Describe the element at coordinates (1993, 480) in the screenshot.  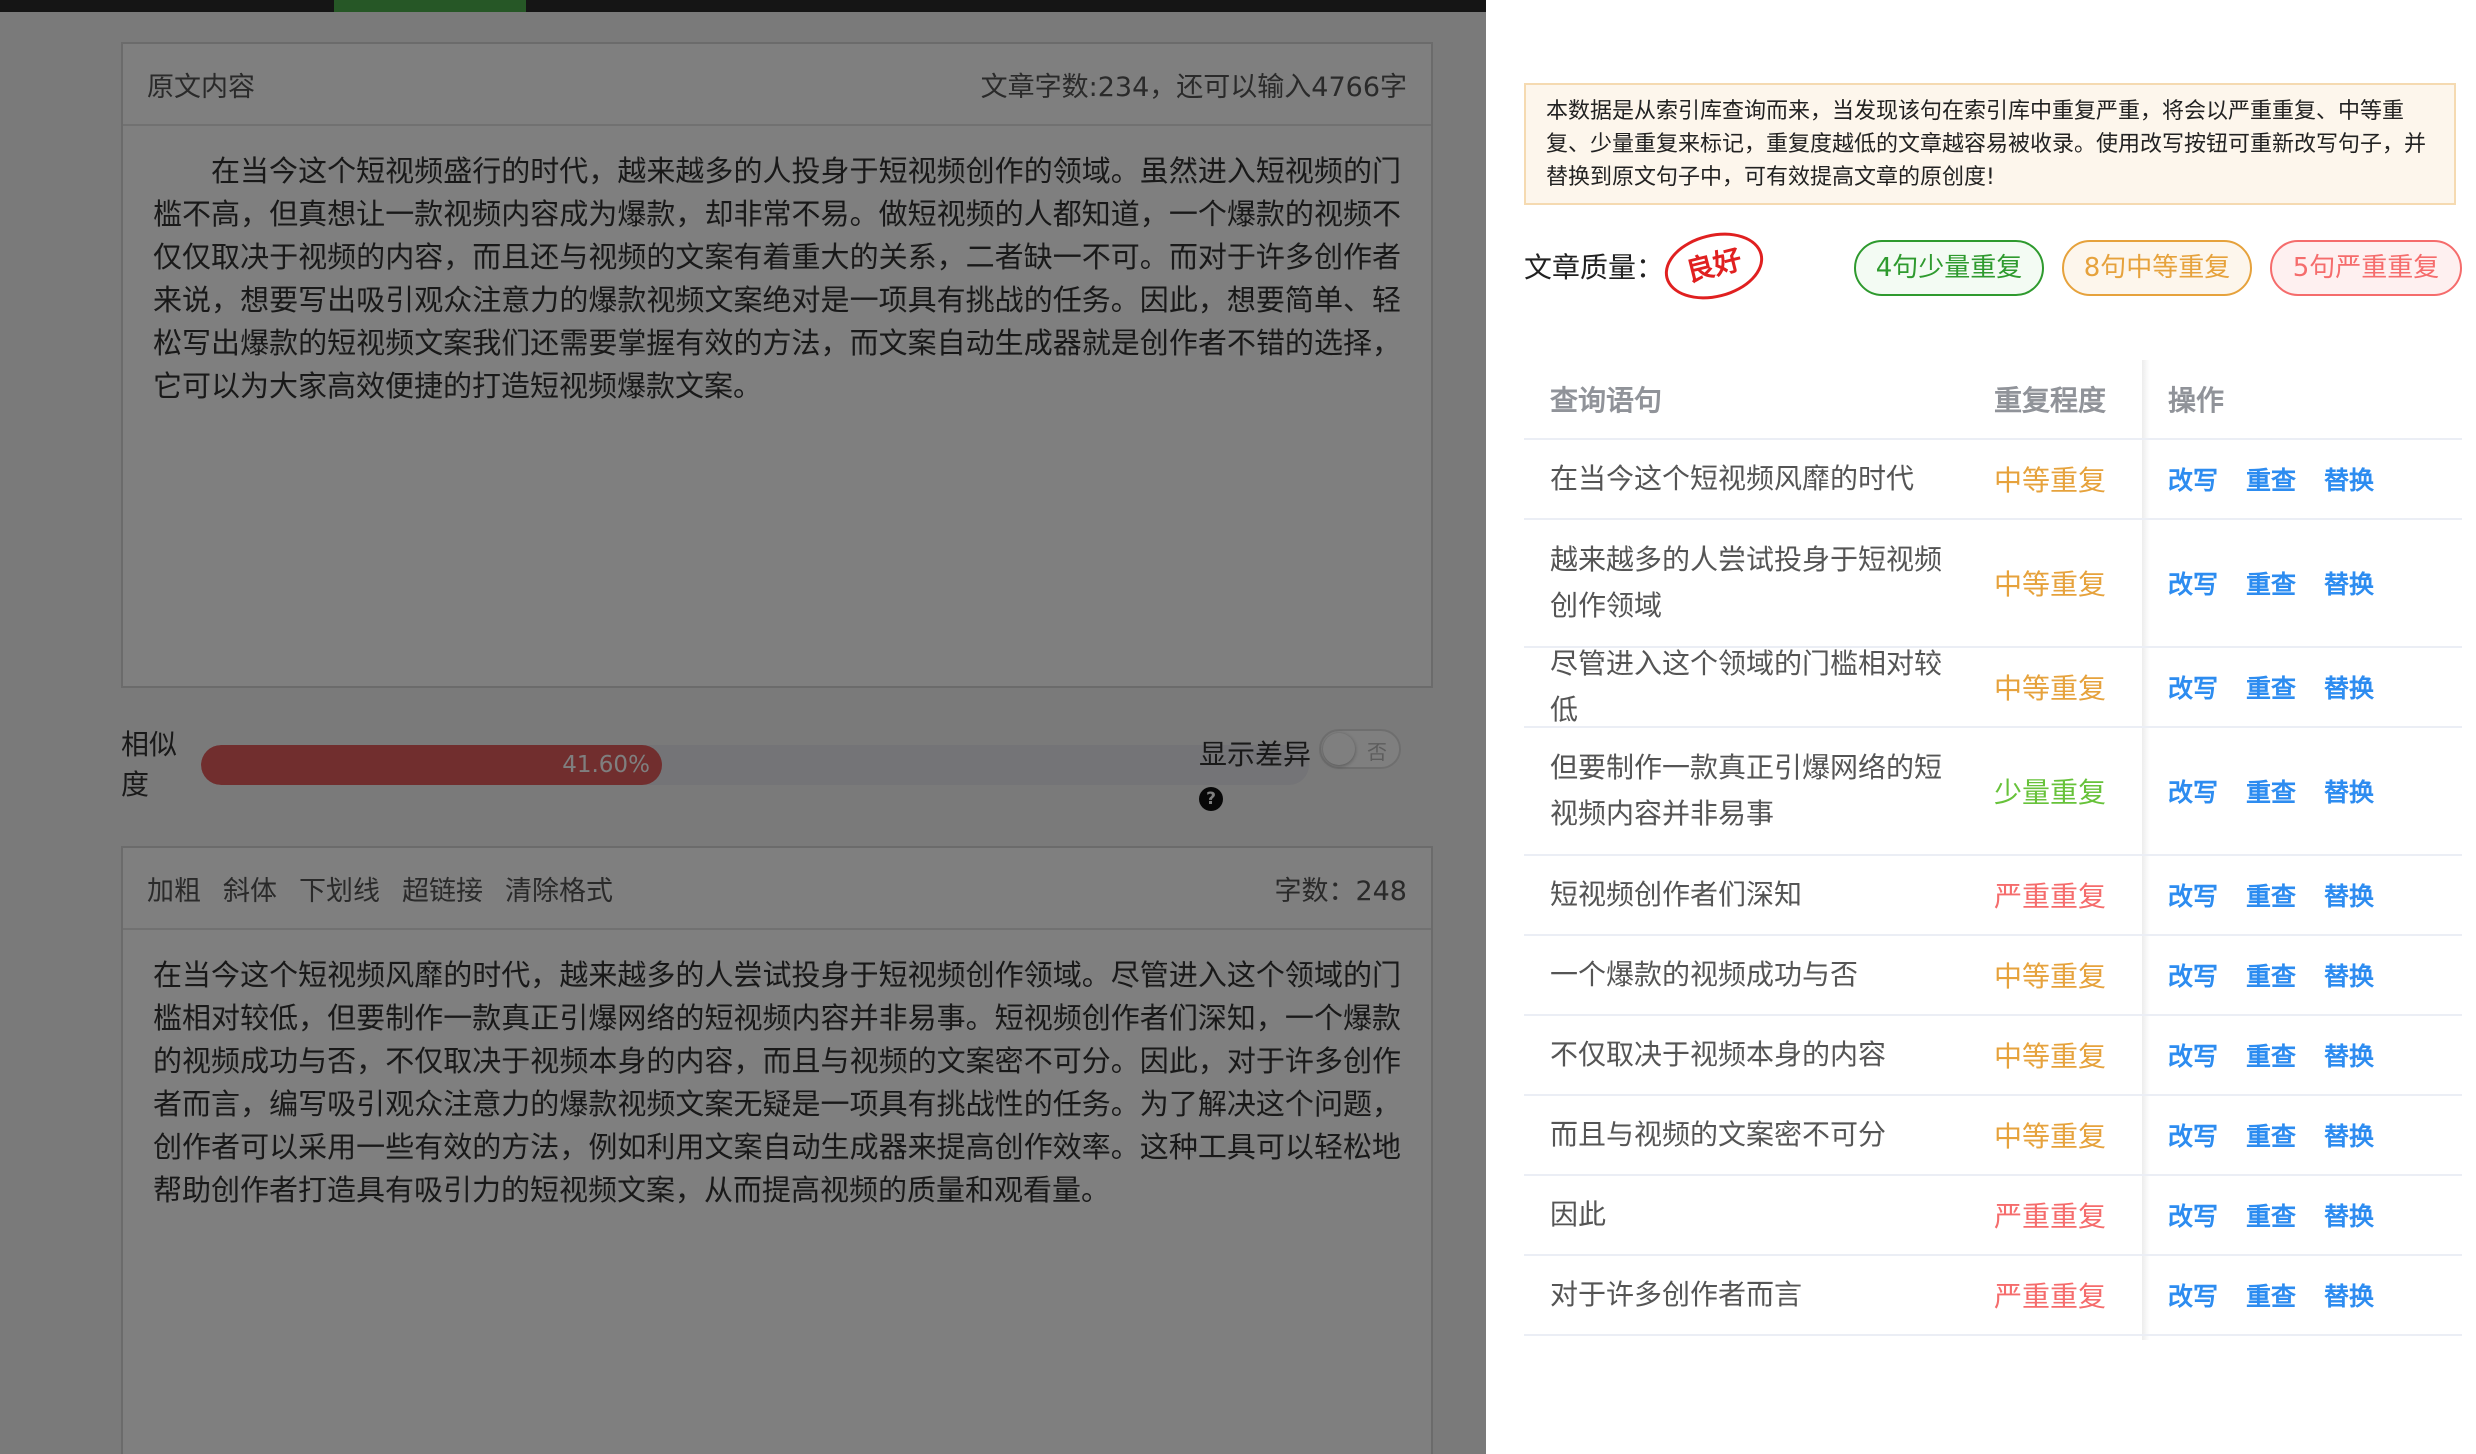
I see `table-row: 在当今这个短视频风靡的时代 中等重复 改写 重查 替换` at that location.